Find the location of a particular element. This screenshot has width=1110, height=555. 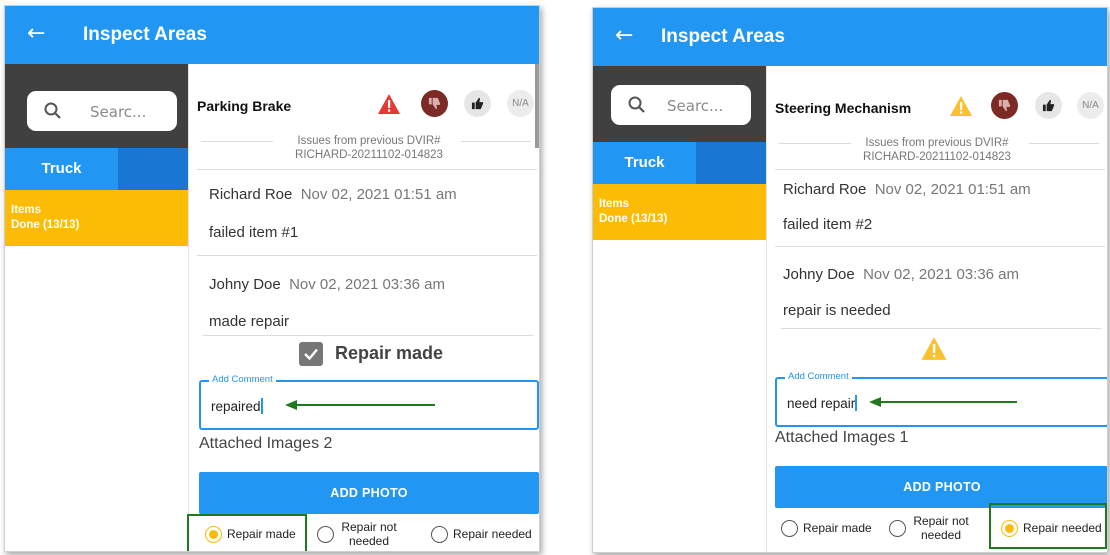

radio-label: Repair made is located at coordinates (837, 528).